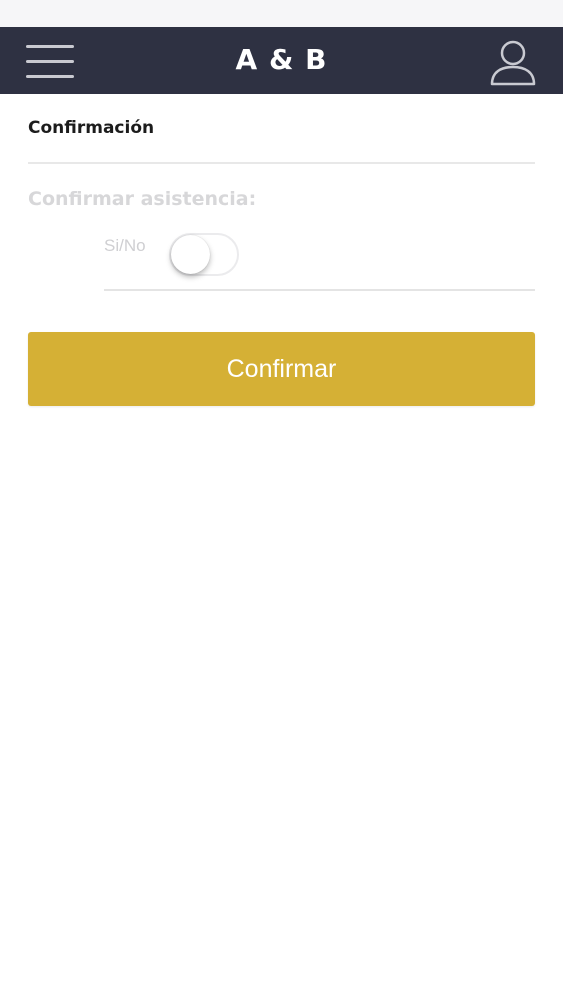 This screenshot has width=563, height=1000. Describe the element at coordinates (281, 369) in the screenshot. I see `confirm-button: Confirmar` at that location.